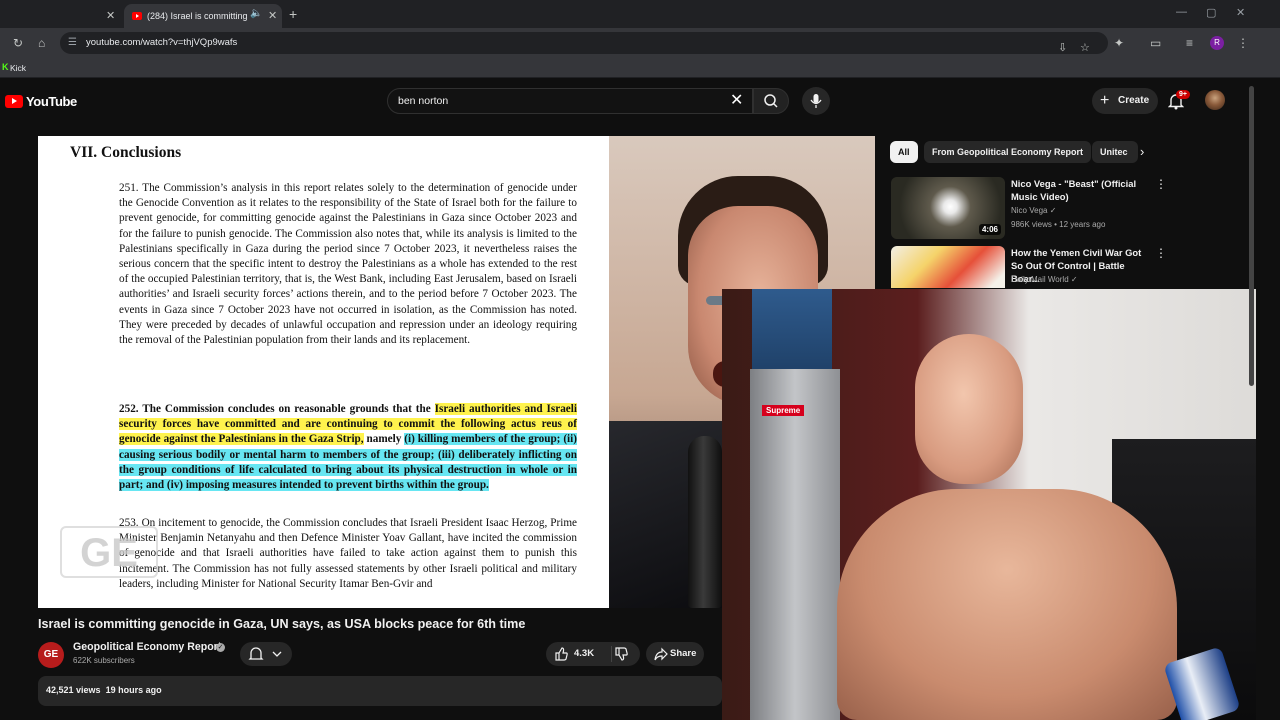  Describe the element at coordinates (570, 101) in the screenshot. I see `search-input: ben norton` at that location.